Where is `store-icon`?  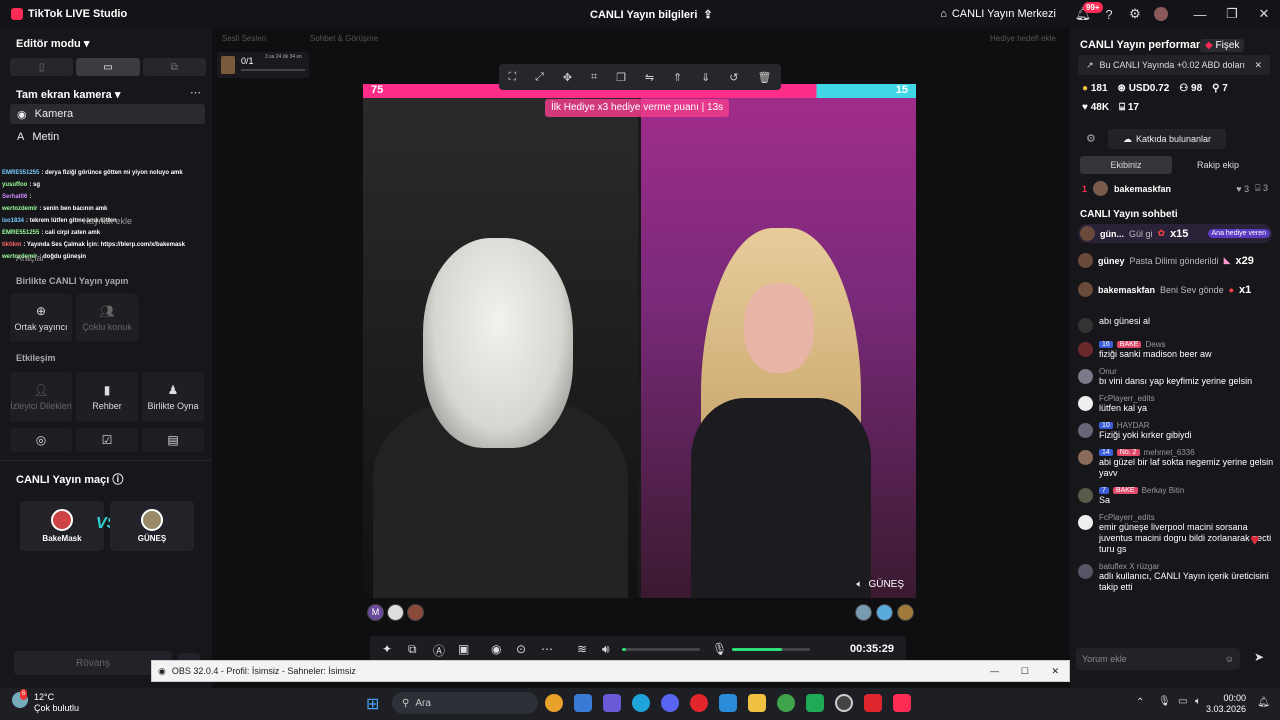
store-icon is located at coordinates (583, 703).